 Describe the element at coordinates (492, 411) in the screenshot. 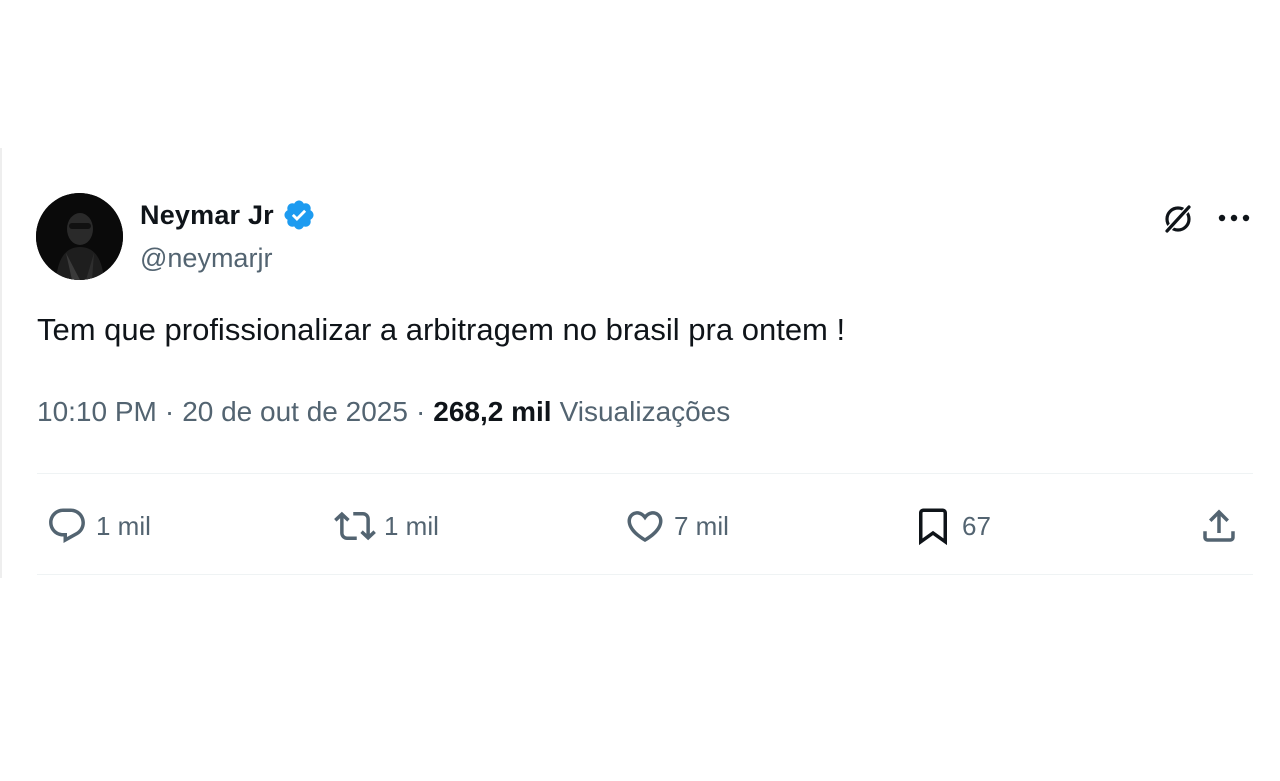

I see `views-count: 268,2 mil` at that location.